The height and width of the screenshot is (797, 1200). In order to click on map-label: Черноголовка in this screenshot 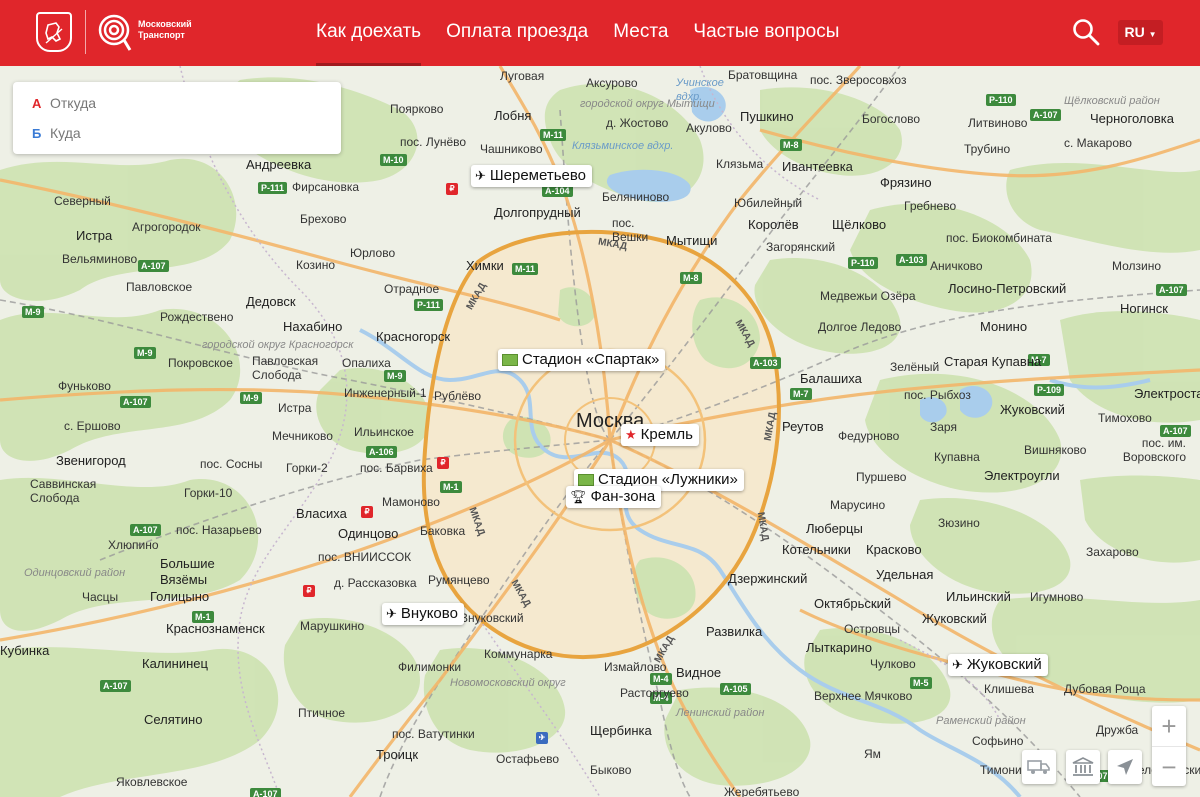, I will do `click(1132, 118)`.